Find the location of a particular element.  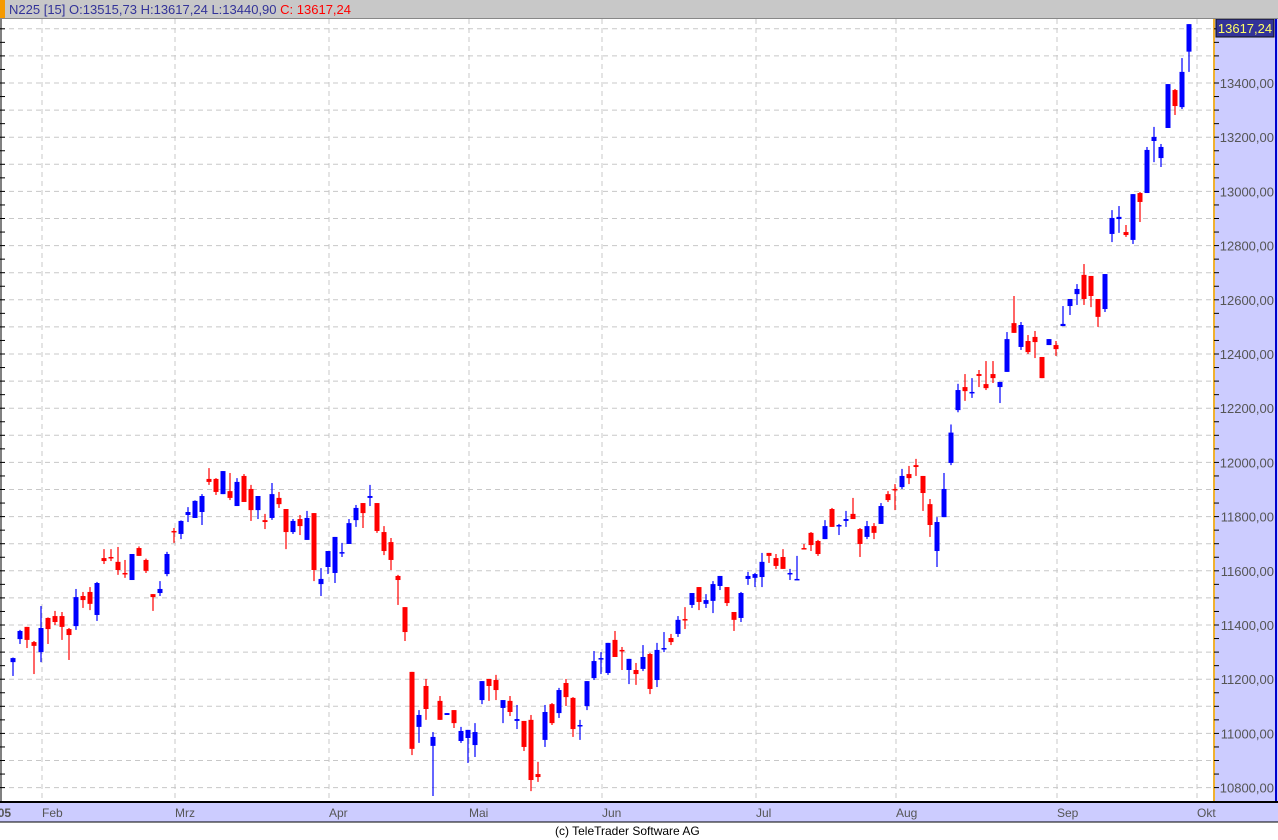

time-axis-label: Apr is located at coordinates (338, 813).